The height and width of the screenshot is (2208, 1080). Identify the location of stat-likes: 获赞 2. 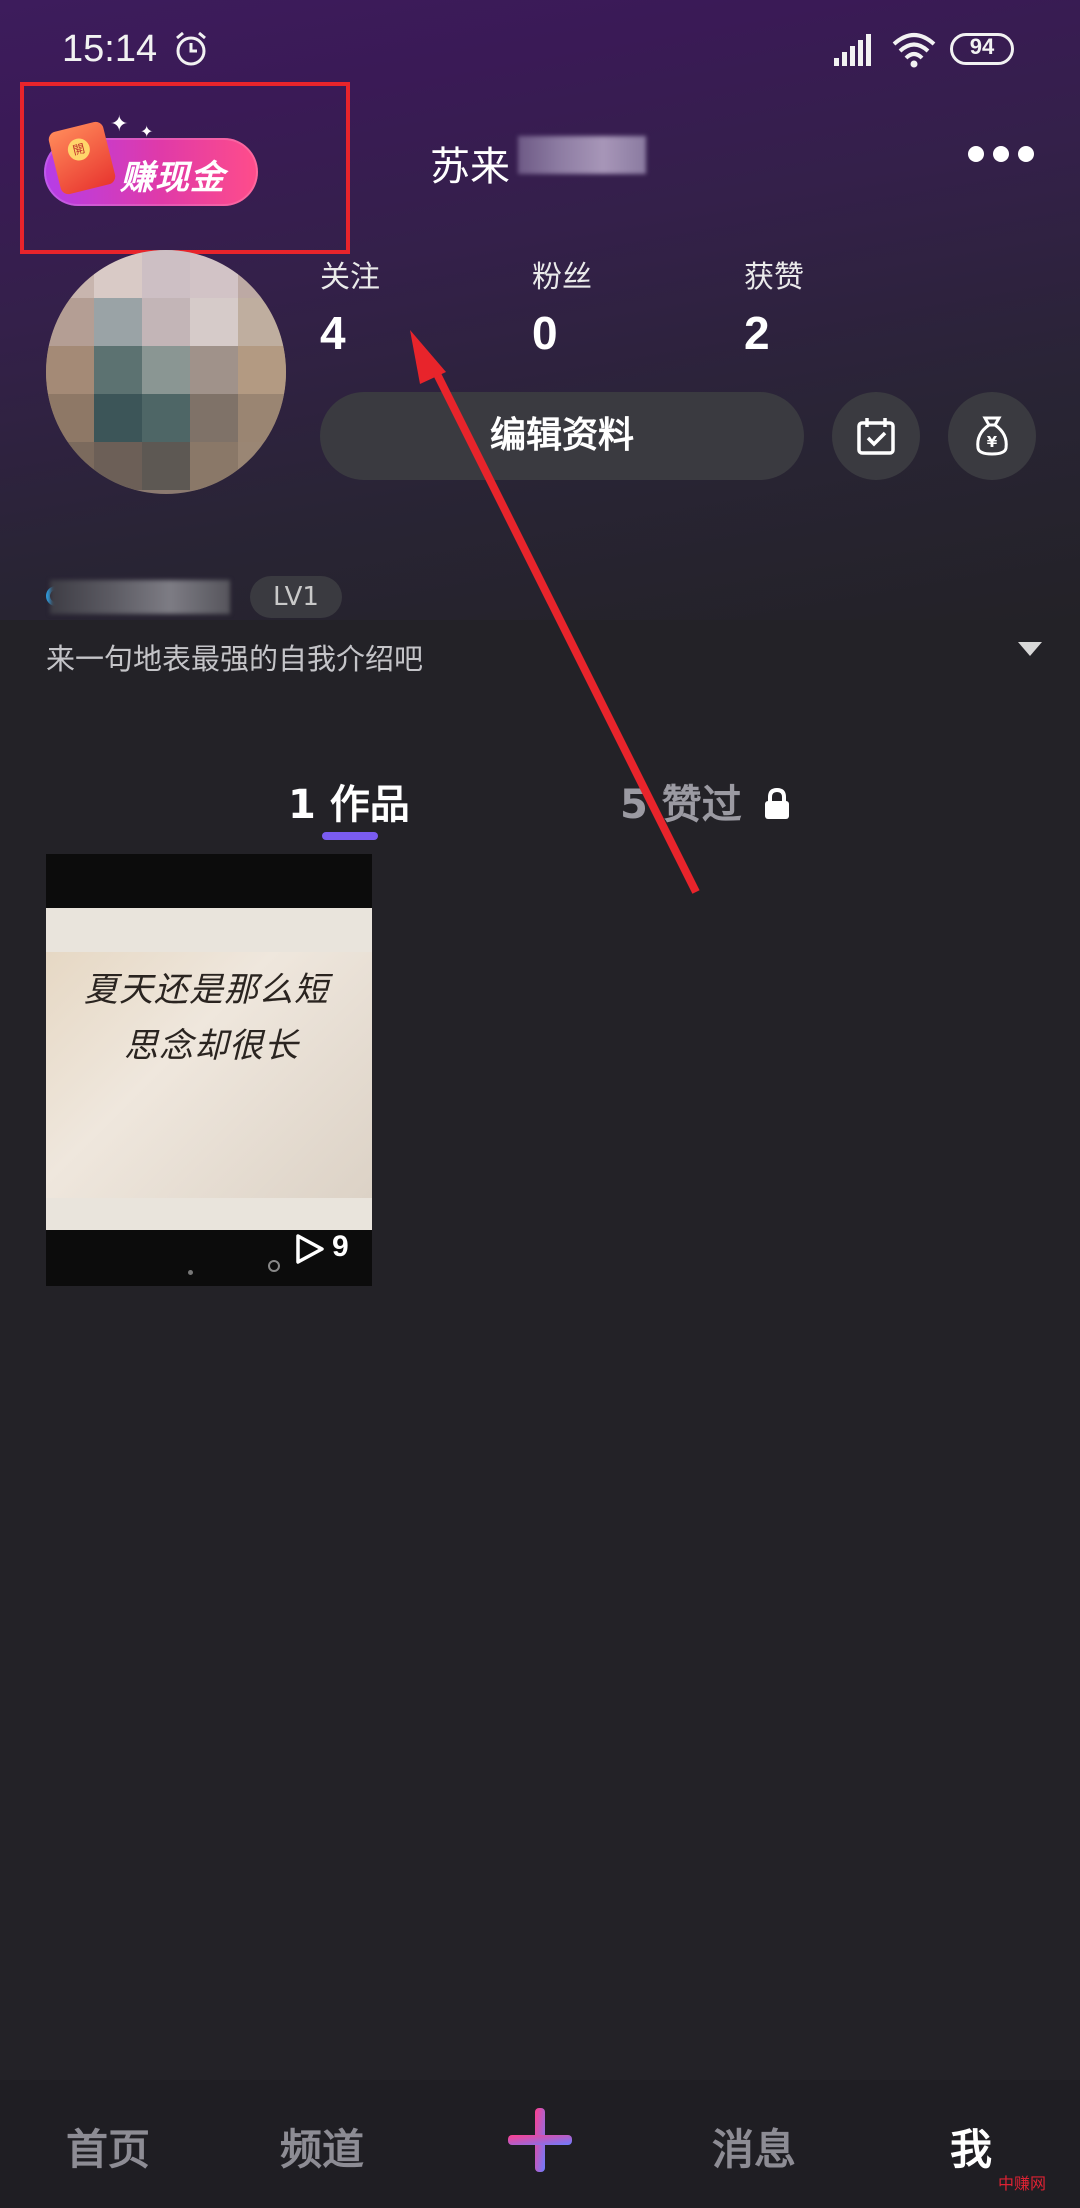
(774, 306).